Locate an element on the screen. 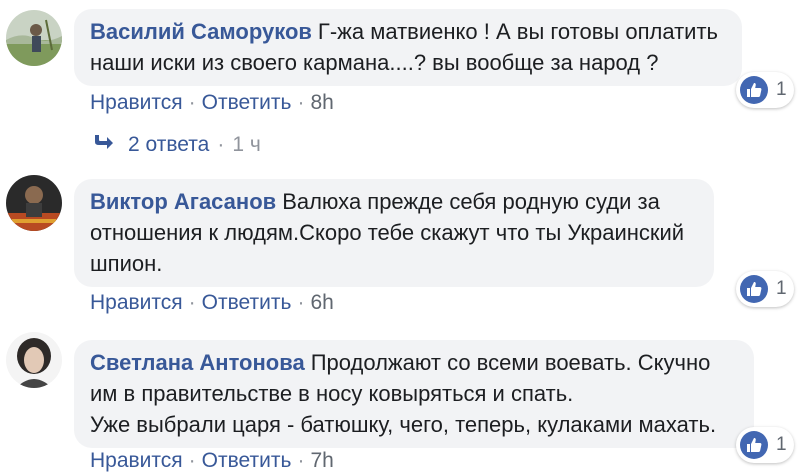 The width and height of the screenshot is (798, 476). replies-count: 2 ответа is located at coordinates (168, 145).